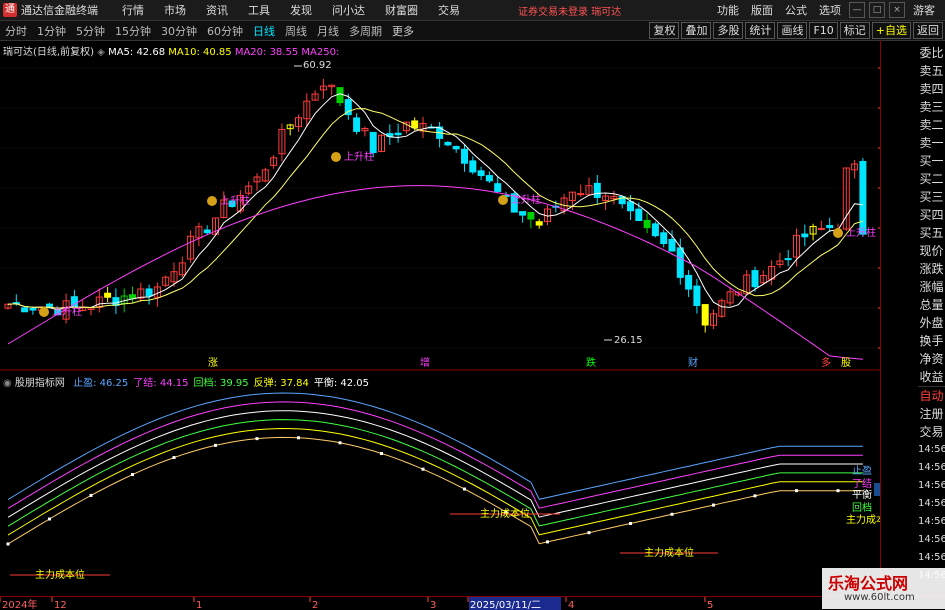  What do you see at coordinates (931, 233) in the screenshot?
I see `sidebar-label: 买五` at bounding box center [931, 233].